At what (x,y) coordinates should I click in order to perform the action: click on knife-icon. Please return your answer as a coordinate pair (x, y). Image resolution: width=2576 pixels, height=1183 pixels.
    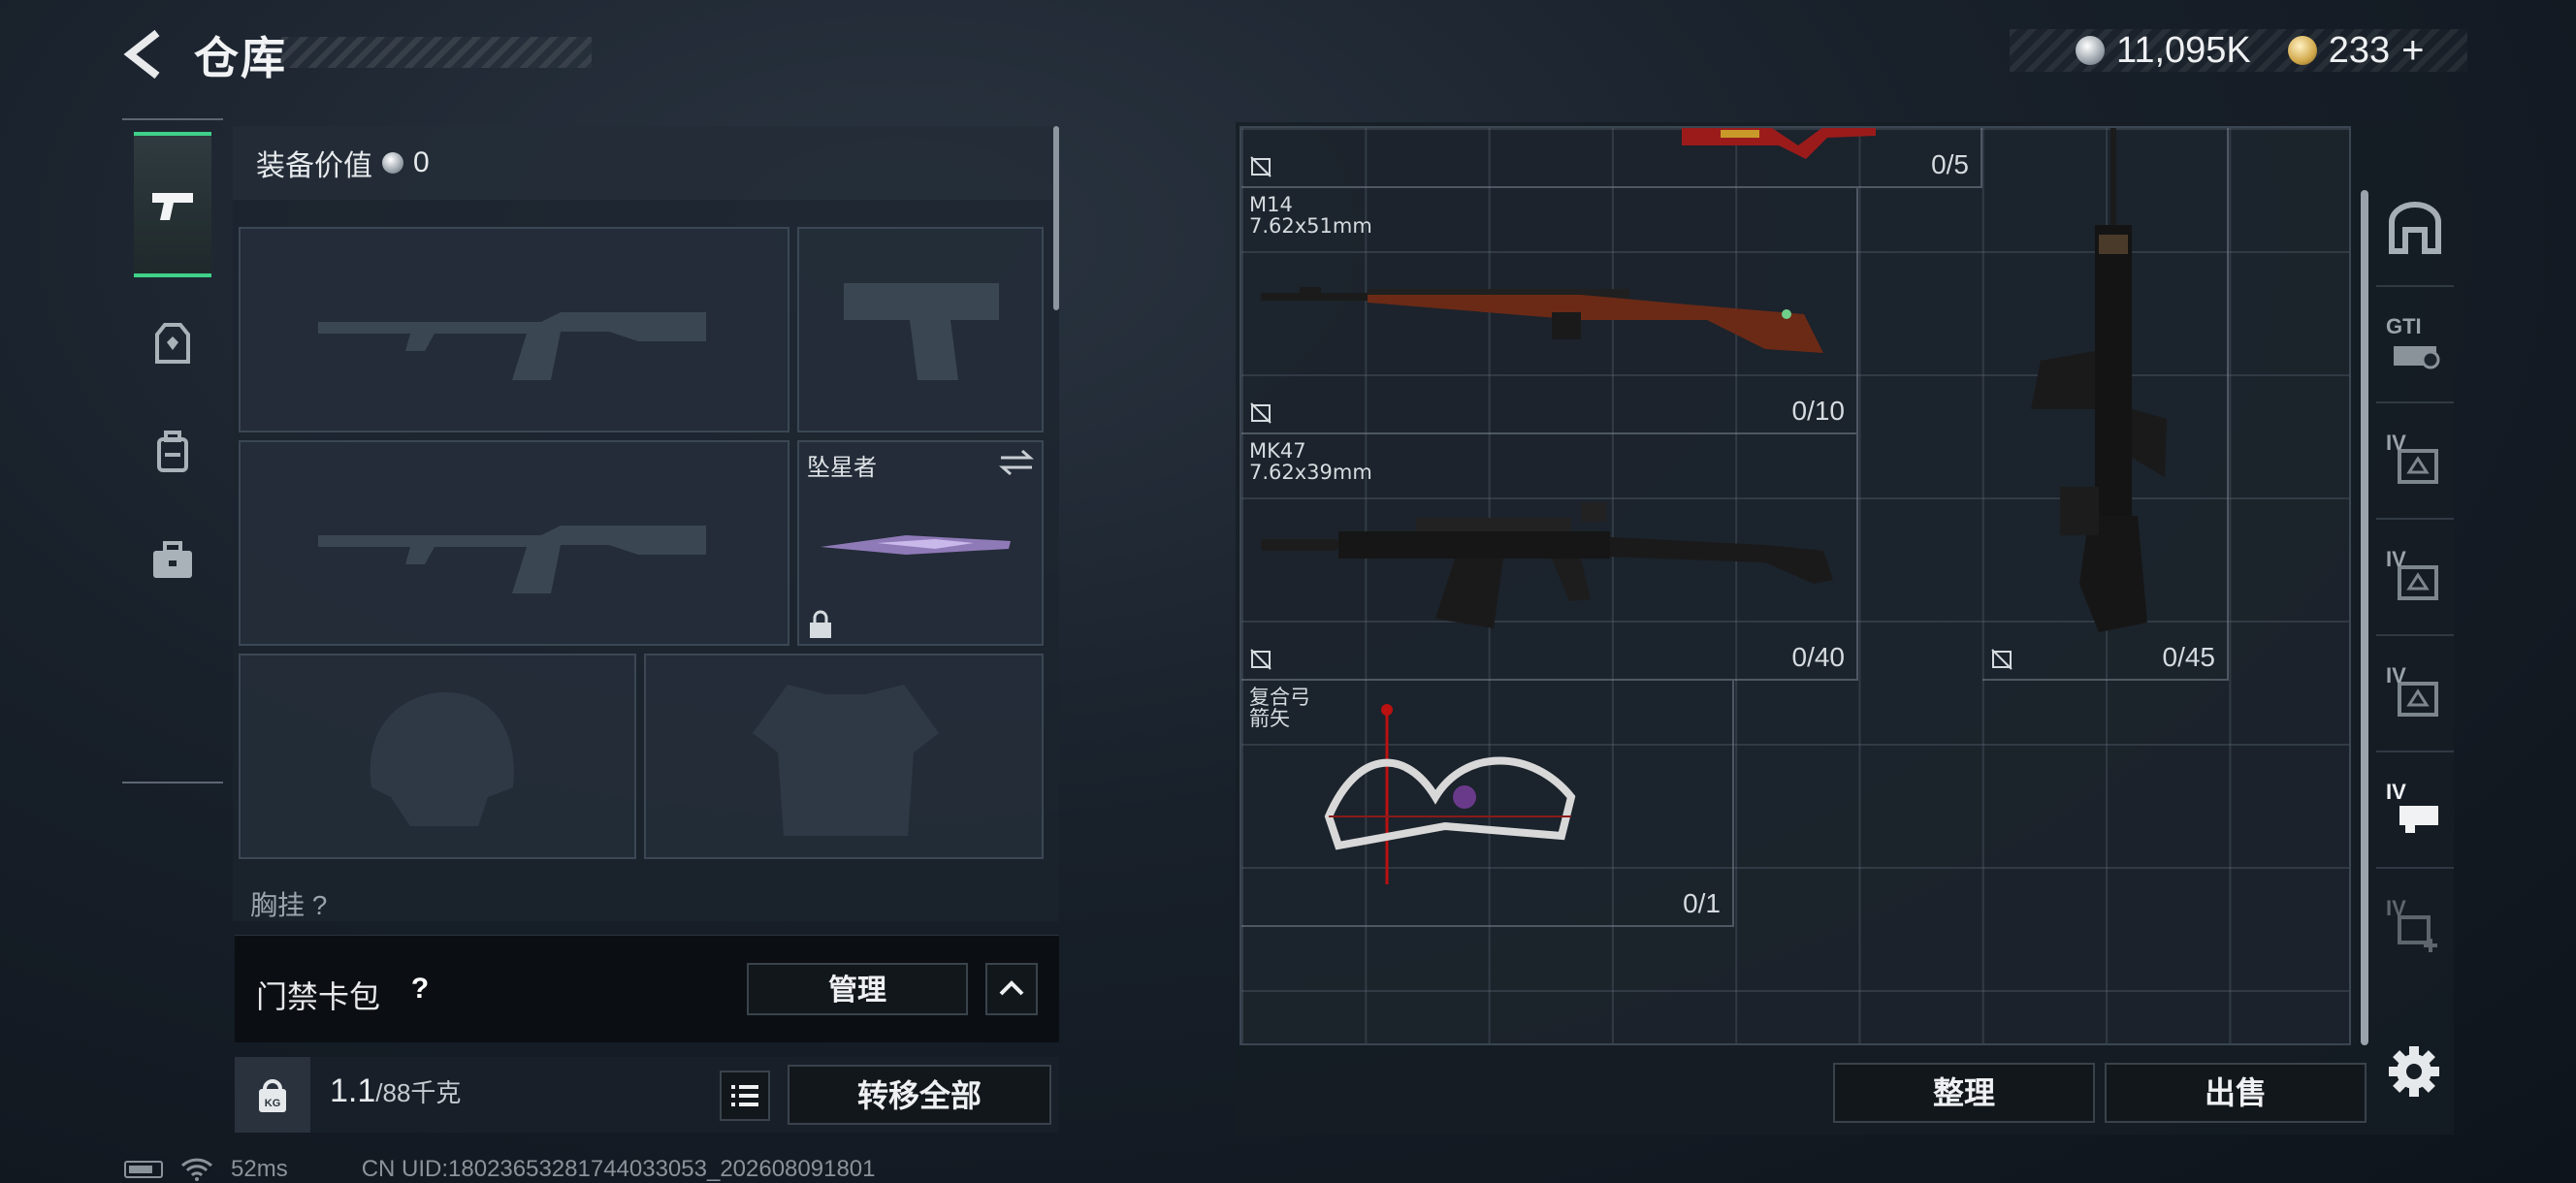
    Looking at the image, I should click on (916, 545).